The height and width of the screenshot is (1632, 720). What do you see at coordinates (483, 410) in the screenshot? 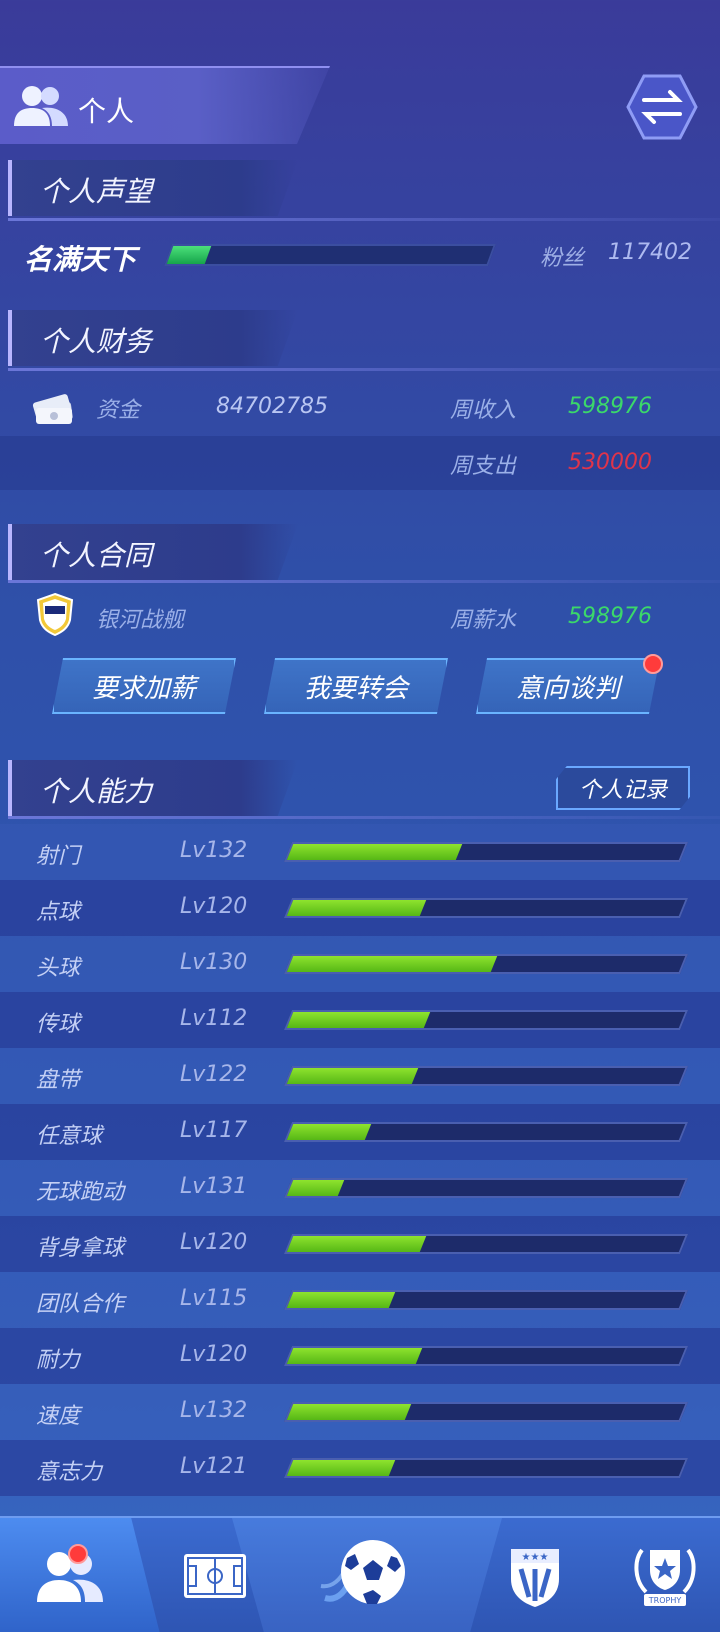
I see `weekly-income-label: 周收入` at bounding box center [483, 410].